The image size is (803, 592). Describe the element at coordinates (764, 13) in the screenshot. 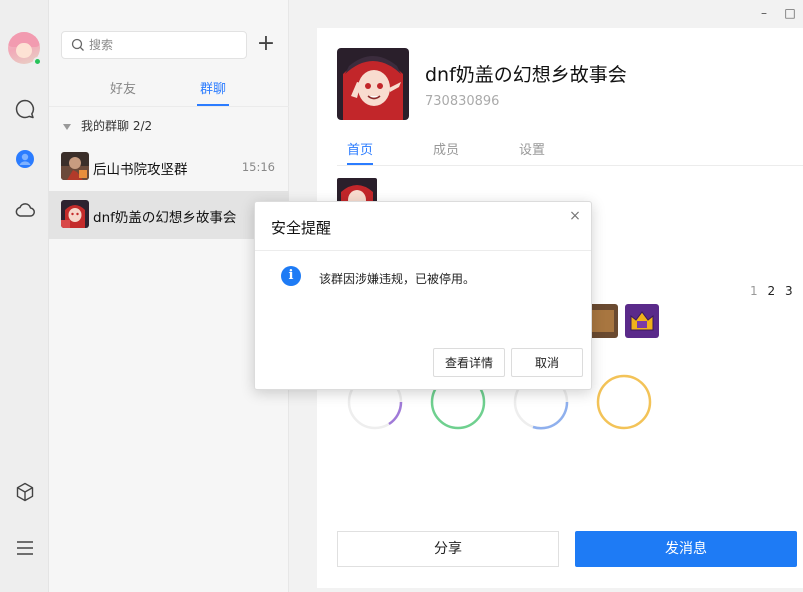

I see `minimize-button: –` at that location.